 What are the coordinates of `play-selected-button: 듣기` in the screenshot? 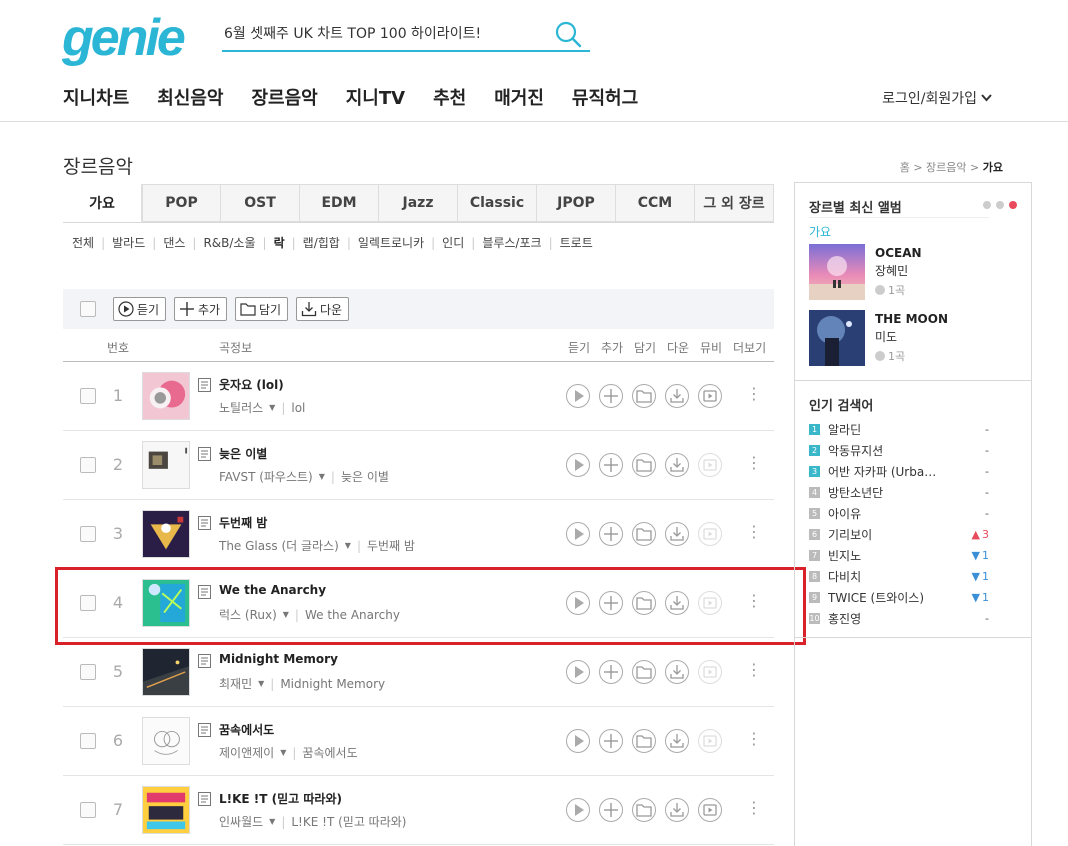 It's located at (140, 309).